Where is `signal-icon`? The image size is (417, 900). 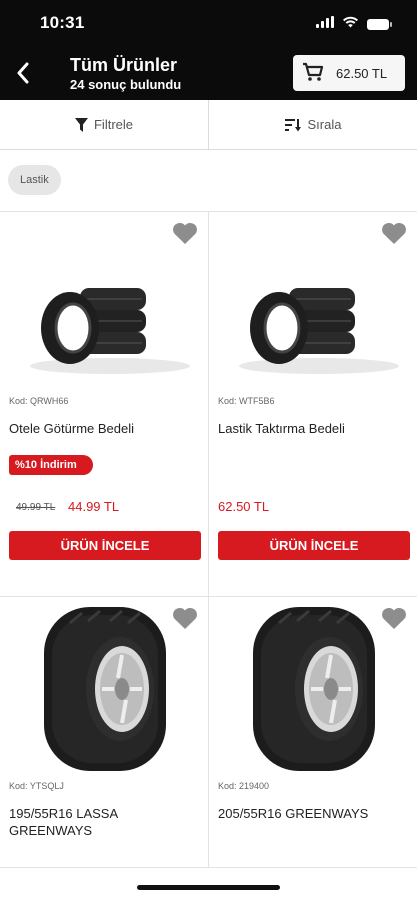
signal-icon is located at coordinates (325, 24).